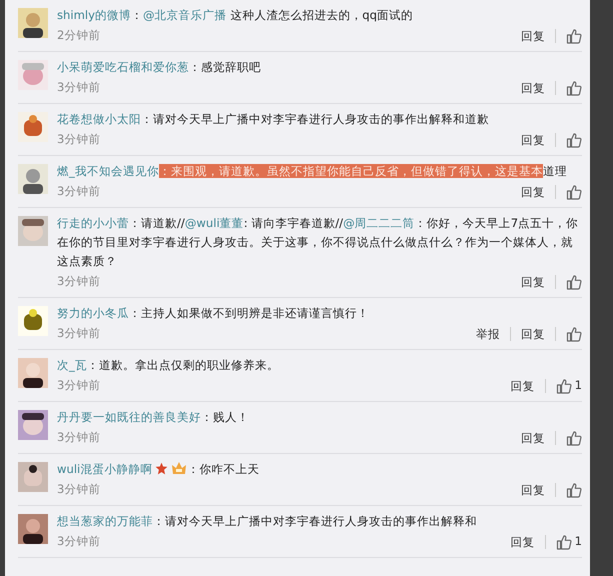 The height and width of the screenshot is (576, 613). Describe the element at coordinates (267, 521) in the screenshot. I see `comment-text: 想当葱家的万能菲：请对今天早上广播中对李宇春进行人身攻击的事作出解释和` at that location.